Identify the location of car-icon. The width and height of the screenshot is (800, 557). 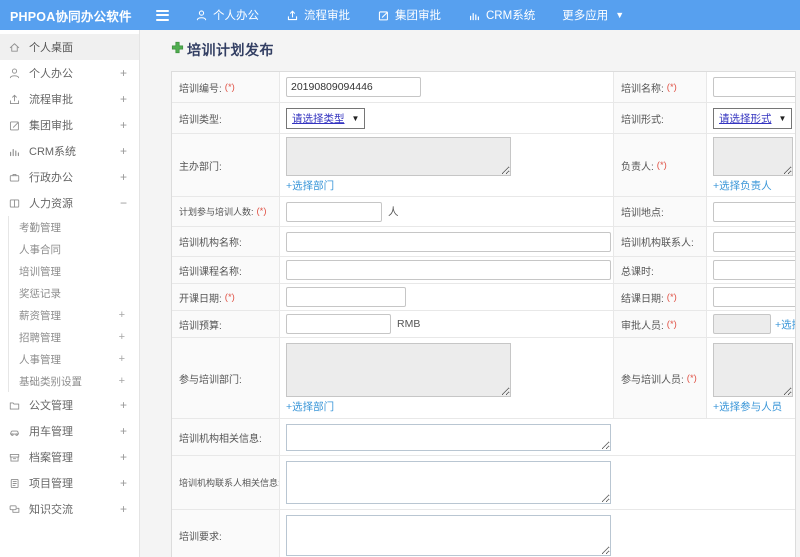
(14, 431).